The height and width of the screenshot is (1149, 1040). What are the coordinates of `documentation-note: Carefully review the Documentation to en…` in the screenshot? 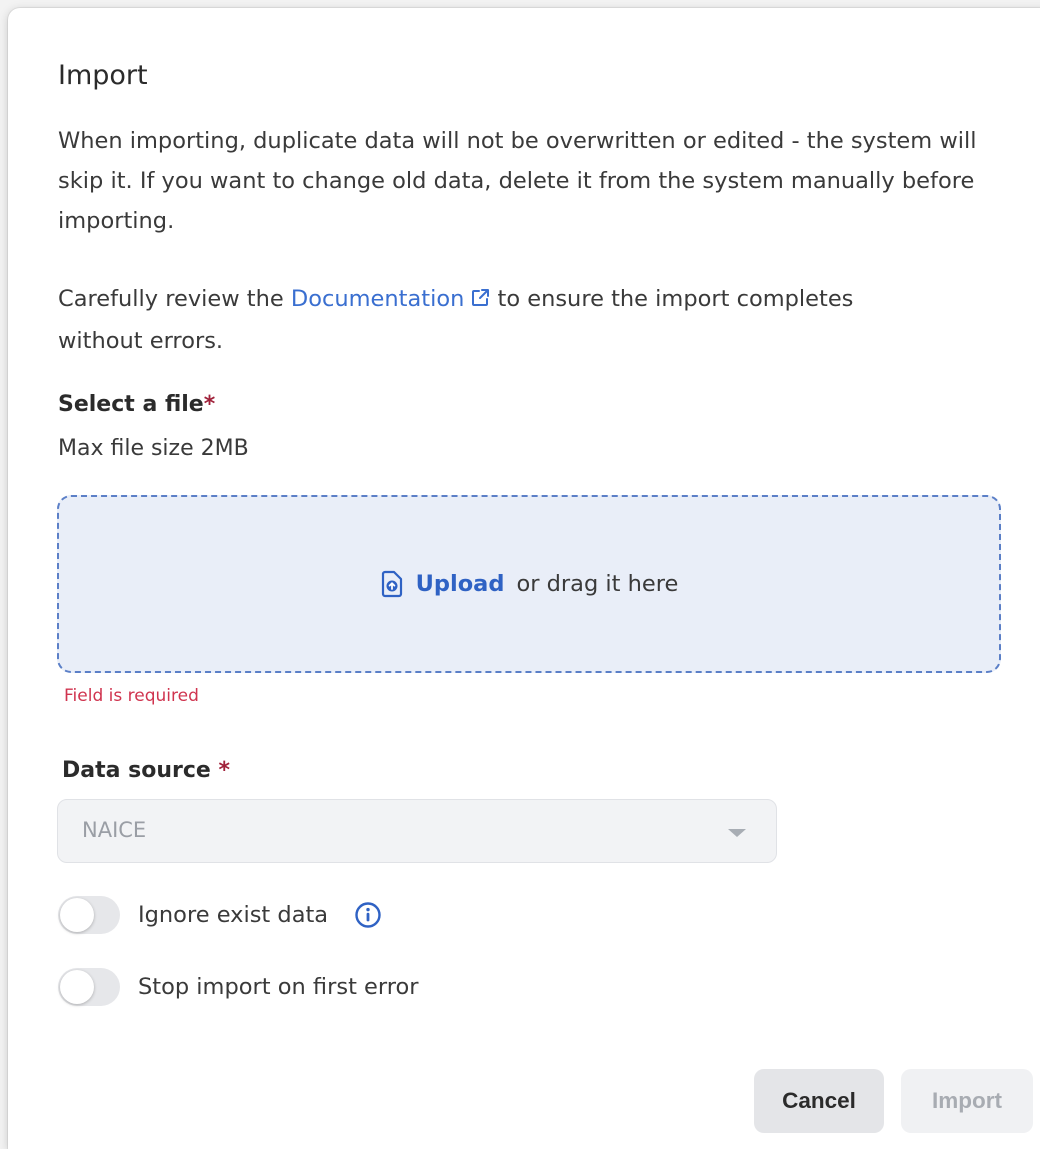 It's located at (488, 320).